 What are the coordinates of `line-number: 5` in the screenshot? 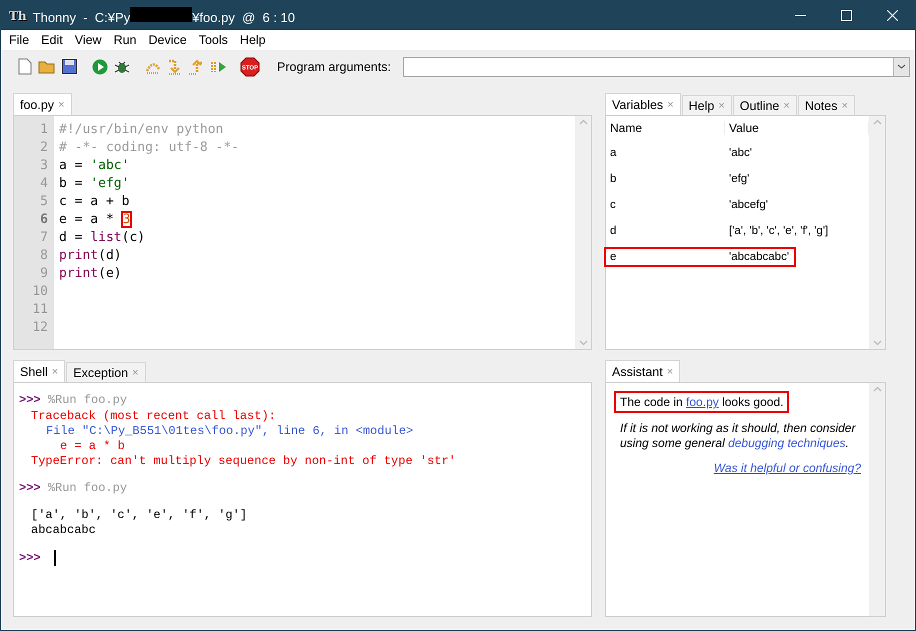 It's located at (44, 202).